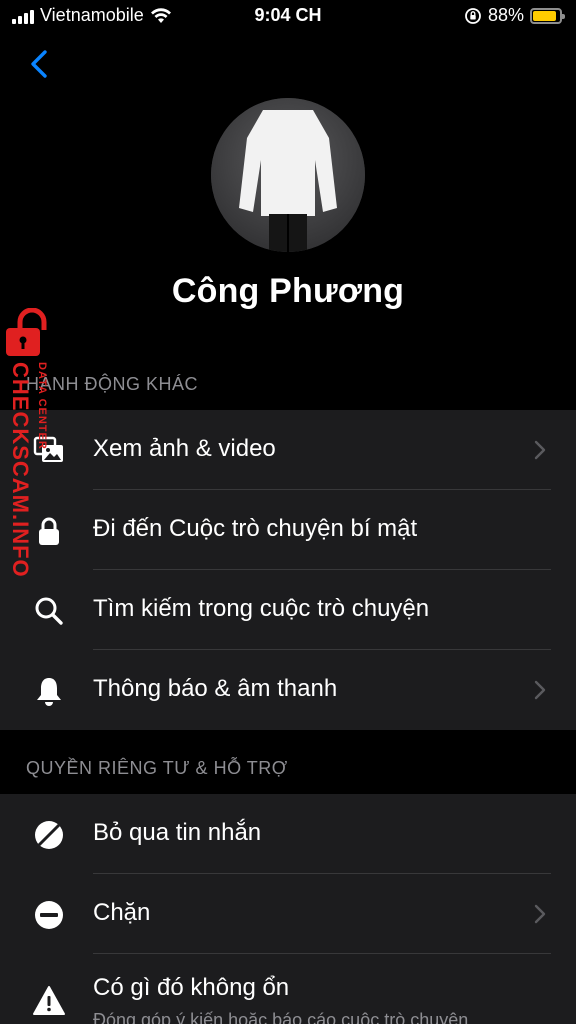 The height and width of the screenshot is (1024, 576). Describe the element at coordinates (157, 768) in the screenshot. I see `section-header-privacy: QUYỀN RIÊNG TƯ & HỖ TRỢ` at that location.